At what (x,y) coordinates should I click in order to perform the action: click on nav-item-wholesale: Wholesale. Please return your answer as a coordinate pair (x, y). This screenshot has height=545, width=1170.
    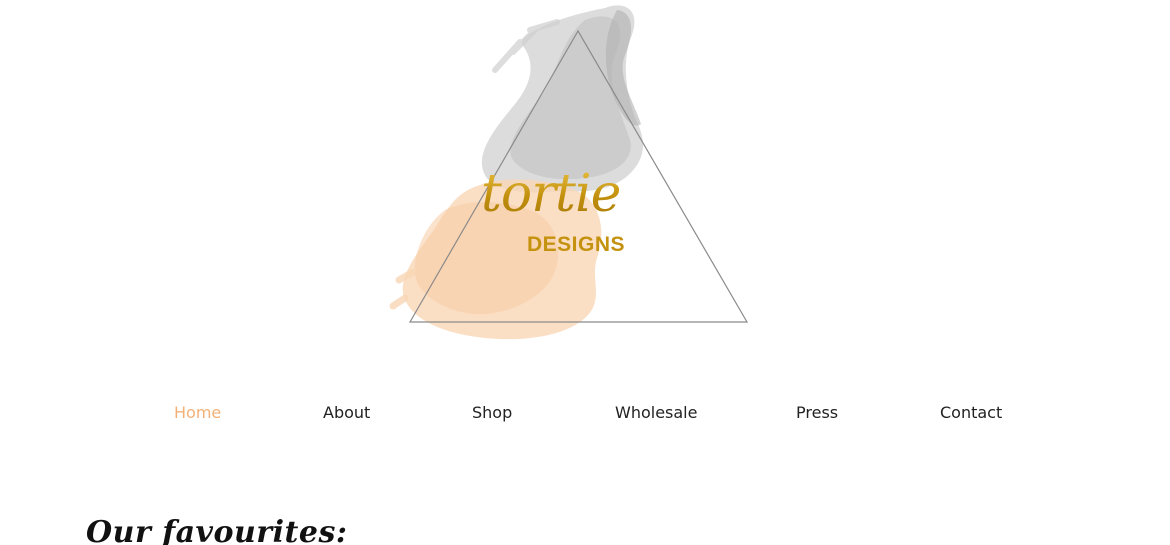
    Looking at the image, I should click on (656, 412).